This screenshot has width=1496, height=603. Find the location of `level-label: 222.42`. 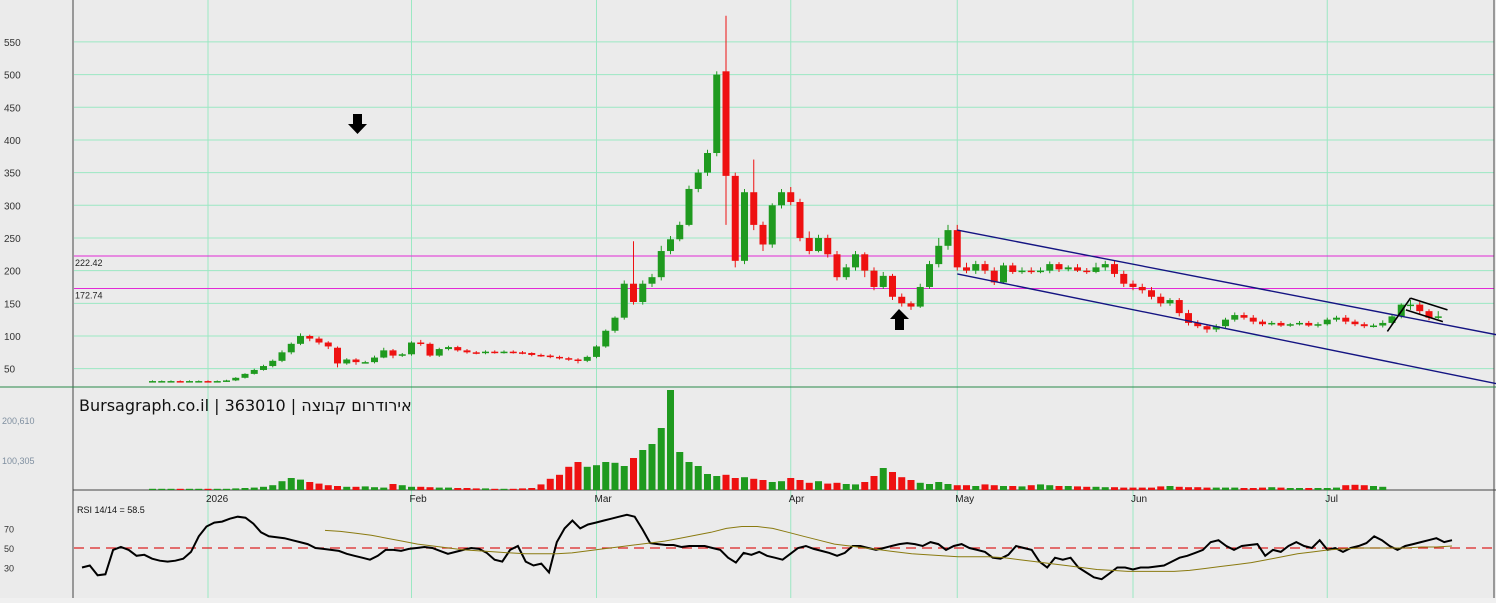

level-label: 222.42 is located at coordinates (89, 263).